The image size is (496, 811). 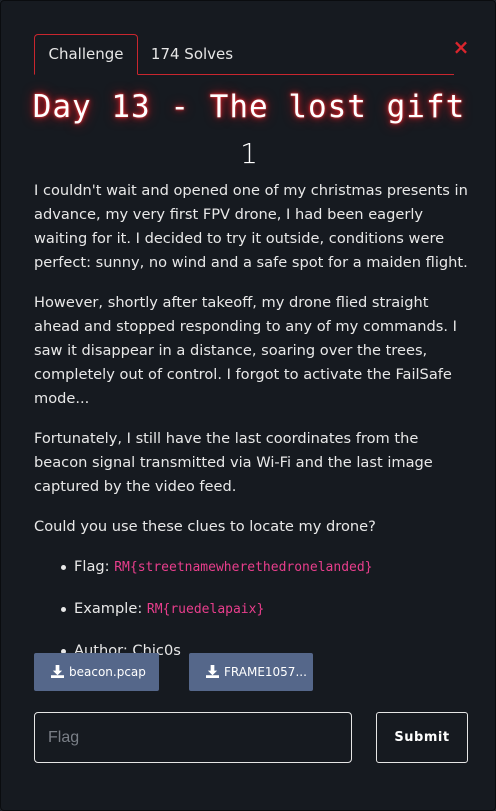 I want to click on flag-format-item: Flag: RM{streetnamewherethedronelanded}, so click(x=265, y=567).